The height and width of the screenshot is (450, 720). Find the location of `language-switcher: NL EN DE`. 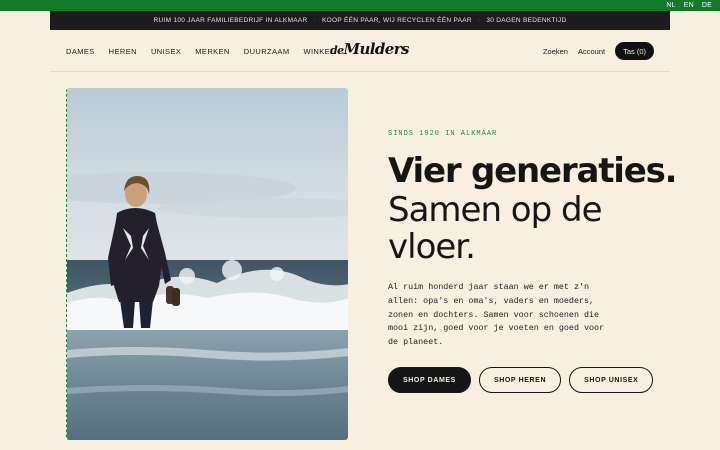

language-switcher: NL EN DE is located at coordinates (689, 5).